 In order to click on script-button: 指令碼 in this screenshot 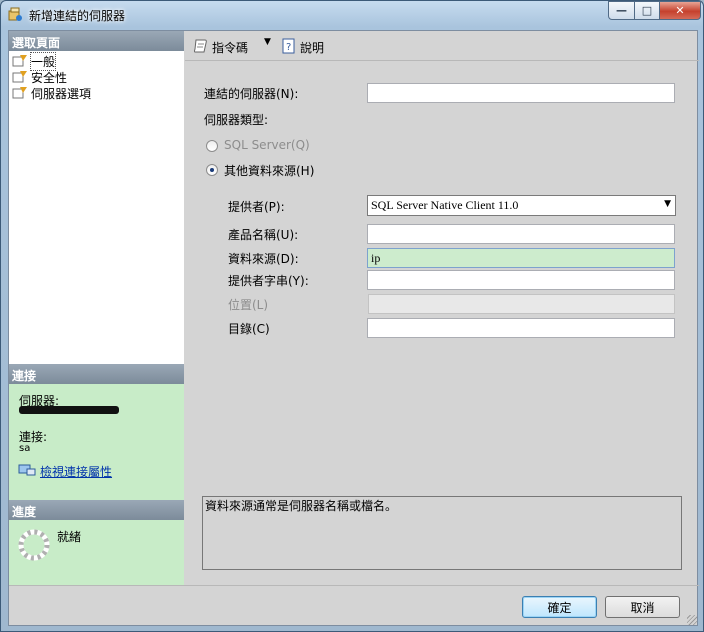, I will do `click(220, 47)`.